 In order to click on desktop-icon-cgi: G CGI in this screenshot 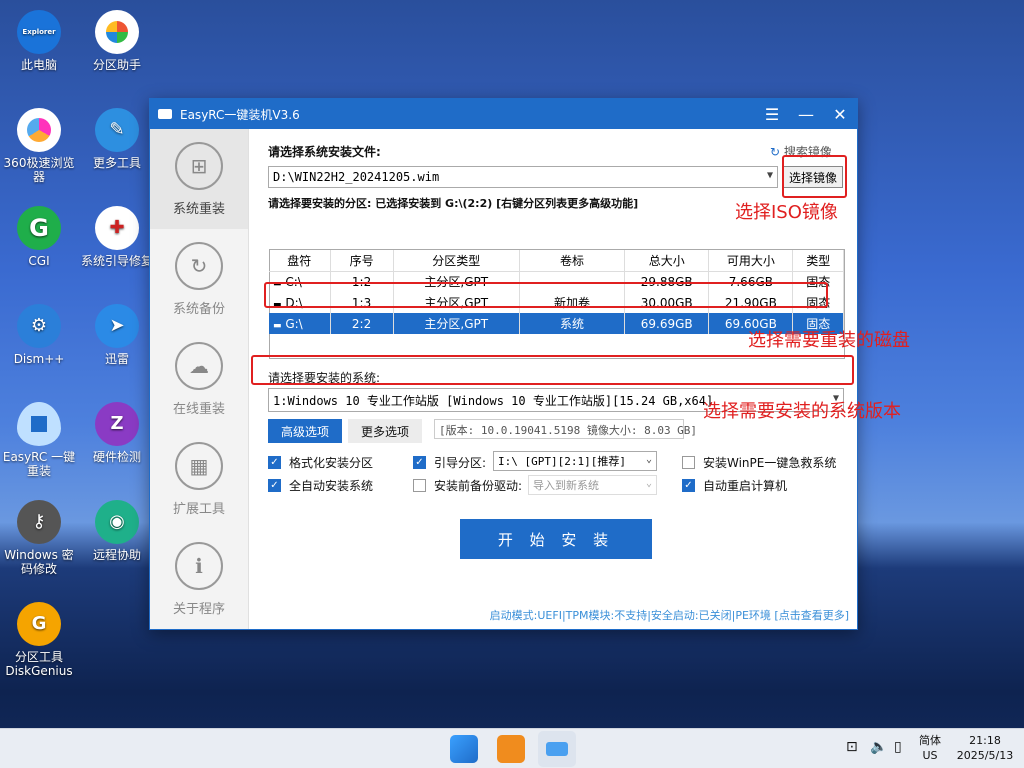, I will do `click(39, 237)`.